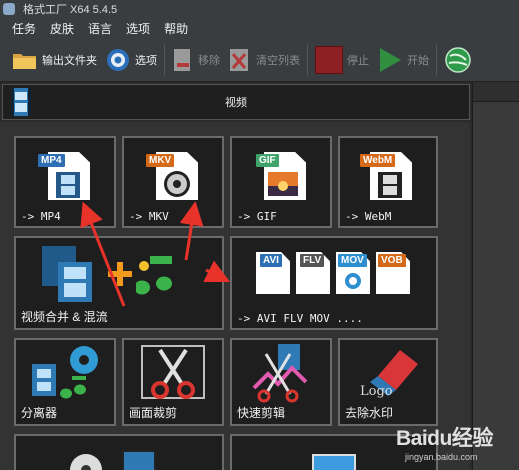 This screenshot has height=470, width=519. What do you see at coordinates (100, 28) in the screenshot?
I see `menu-language: 语言` at bounding box center [100, 28].